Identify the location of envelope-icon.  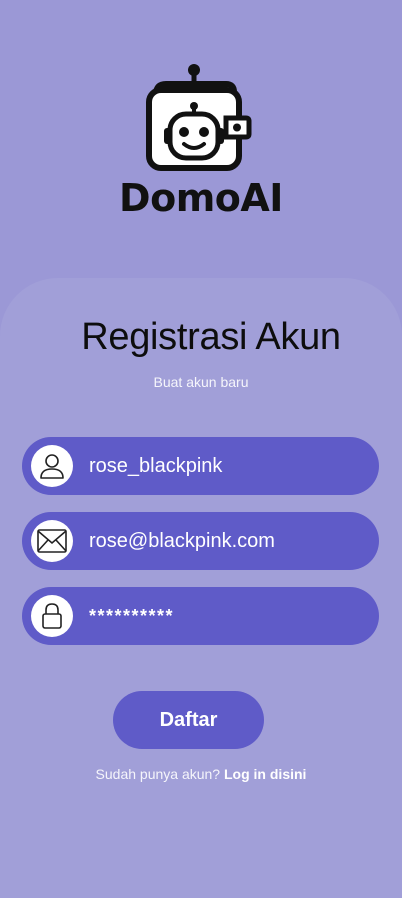
(52, 541).